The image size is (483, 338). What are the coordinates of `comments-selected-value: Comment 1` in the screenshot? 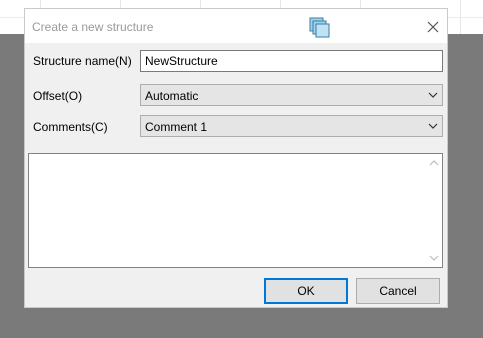 It's located at (176, 127).